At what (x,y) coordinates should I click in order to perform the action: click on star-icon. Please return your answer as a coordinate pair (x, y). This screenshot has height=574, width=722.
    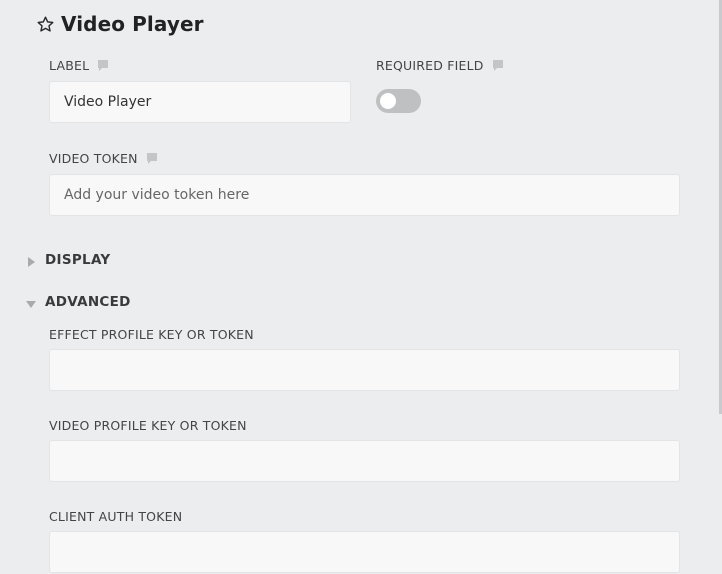
    Looking at the image, I should click on (45, 24).